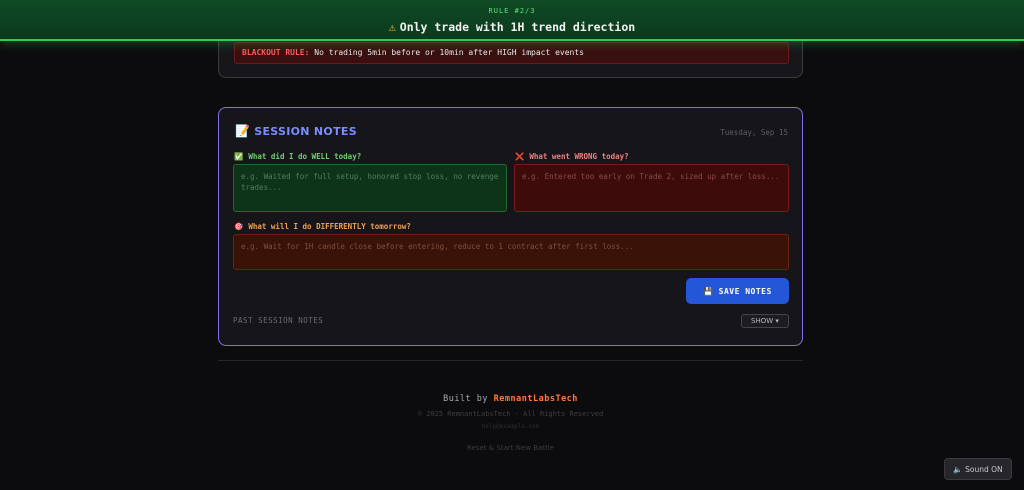 This screenshot has width=1024, height=490. Describe the element at coordinates (511, 252) in the screenshot. I see `differently-textarea` at that location.